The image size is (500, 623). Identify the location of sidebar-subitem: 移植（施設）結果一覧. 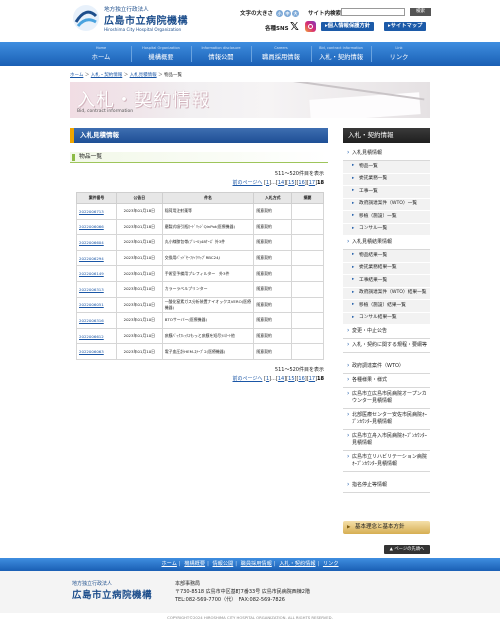
(386, 306).